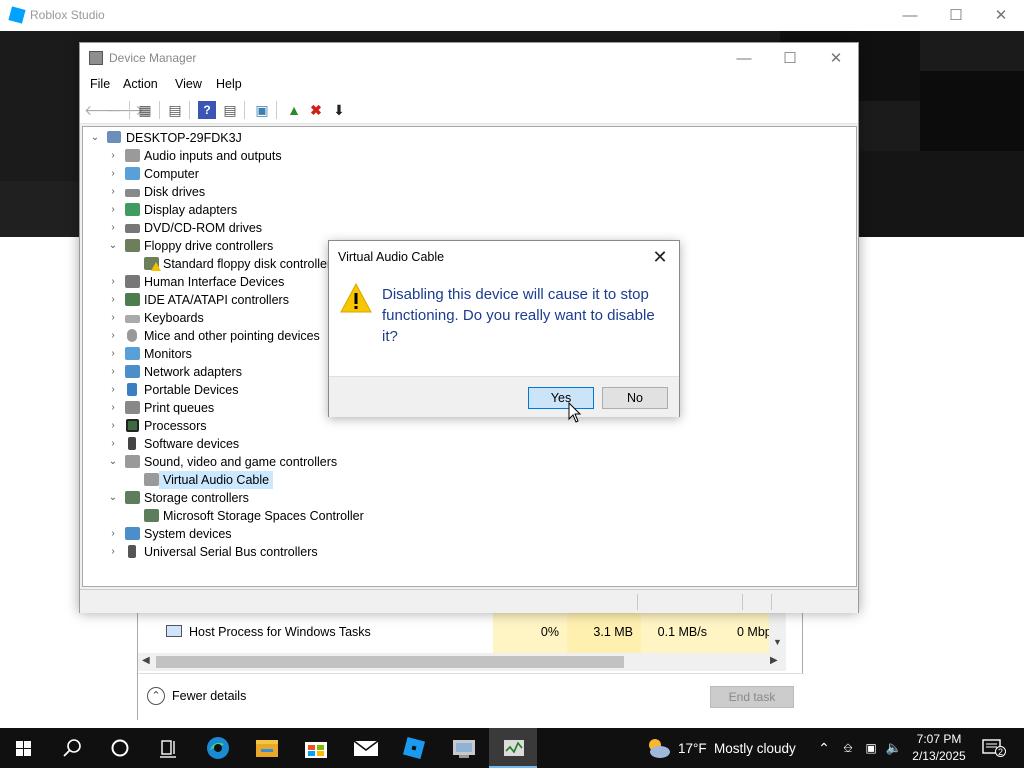  What do you see at coordinates (512, 15) in the screenshot?
I see `roblox-titlebar: Roblox Studio — ☐ ✕` at bounding box center [512, 15].